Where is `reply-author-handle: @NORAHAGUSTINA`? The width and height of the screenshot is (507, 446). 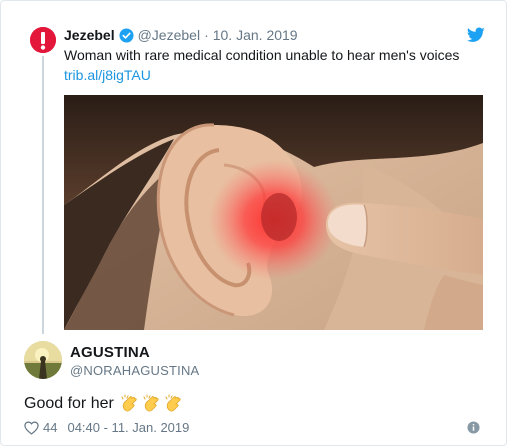
reply-author-handle: @NORAHAGUSTINA is located at coordinates (134, 371).